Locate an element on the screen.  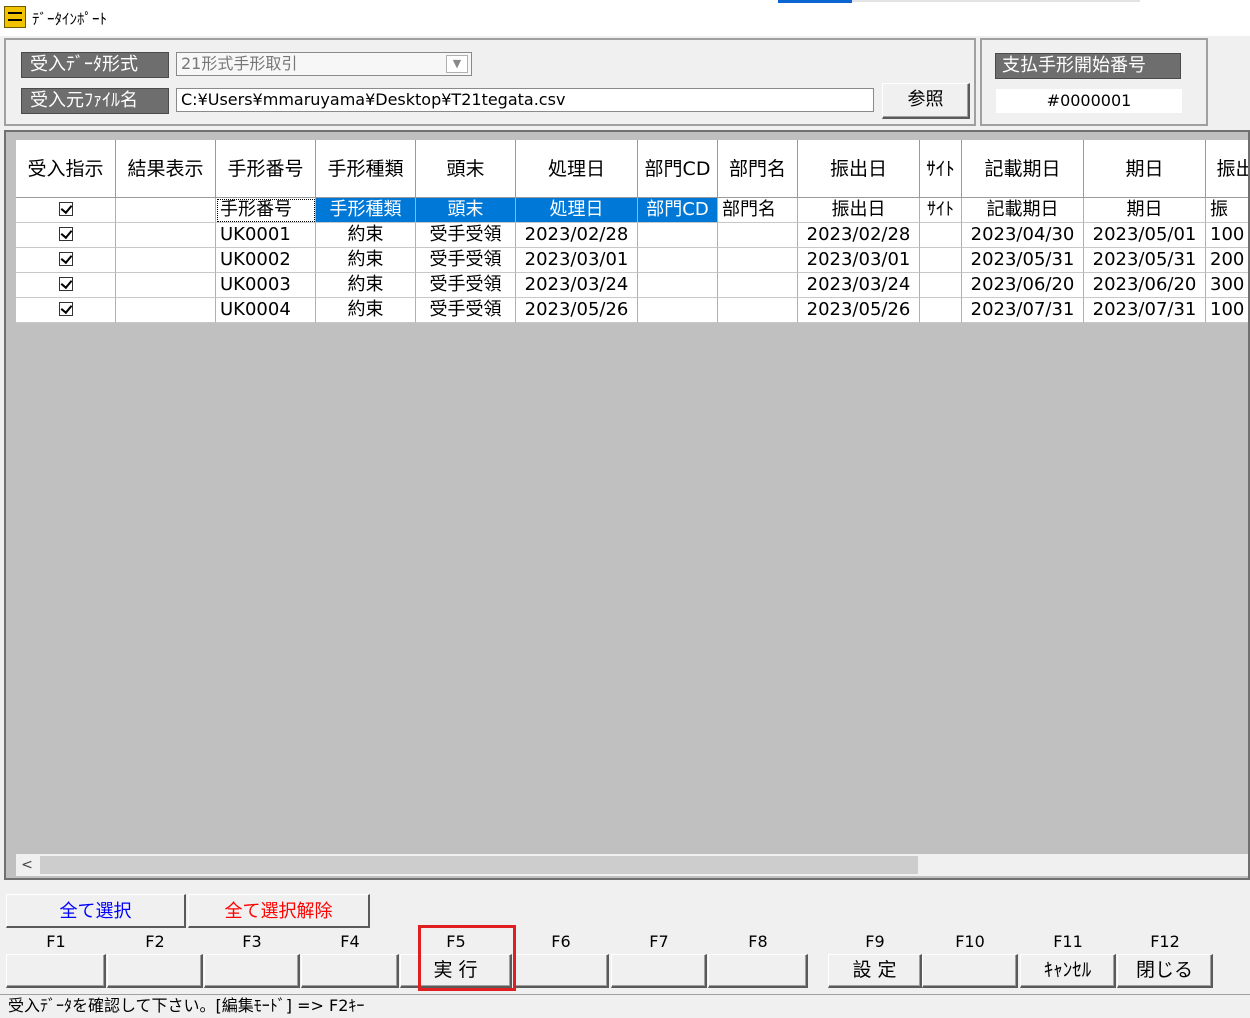
chevron-down-icon: ▼ is located at coordinates (457, 64).